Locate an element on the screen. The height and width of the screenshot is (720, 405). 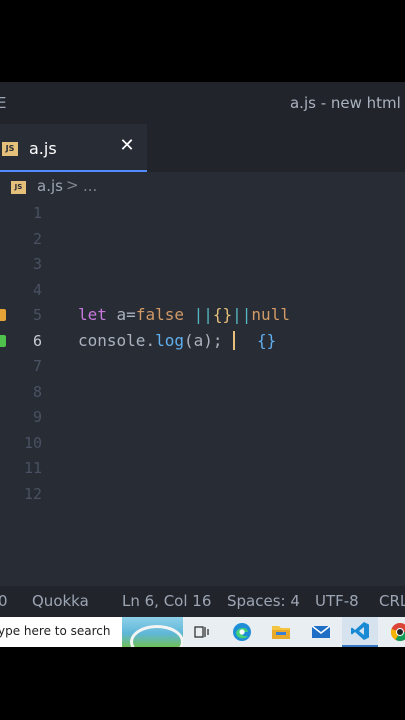
line-number: 8 is located at coordinates (37, 391).